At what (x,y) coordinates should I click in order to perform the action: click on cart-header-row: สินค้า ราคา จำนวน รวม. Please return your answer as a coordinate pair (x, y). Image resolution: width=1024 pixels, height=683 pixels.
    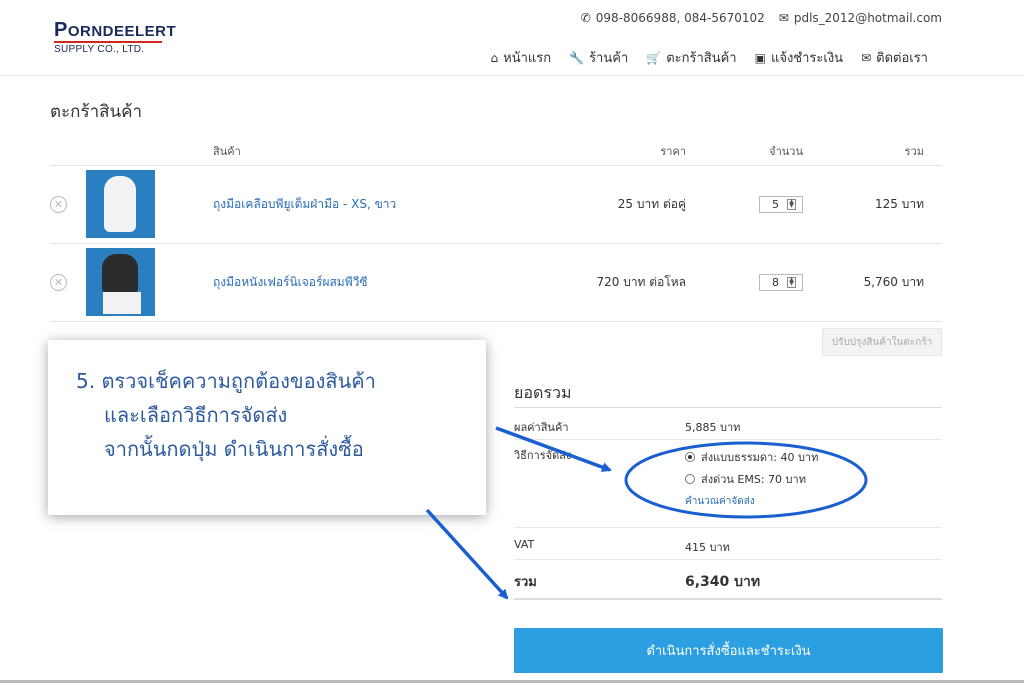
    Looking at the image, I should click on (496, 151).